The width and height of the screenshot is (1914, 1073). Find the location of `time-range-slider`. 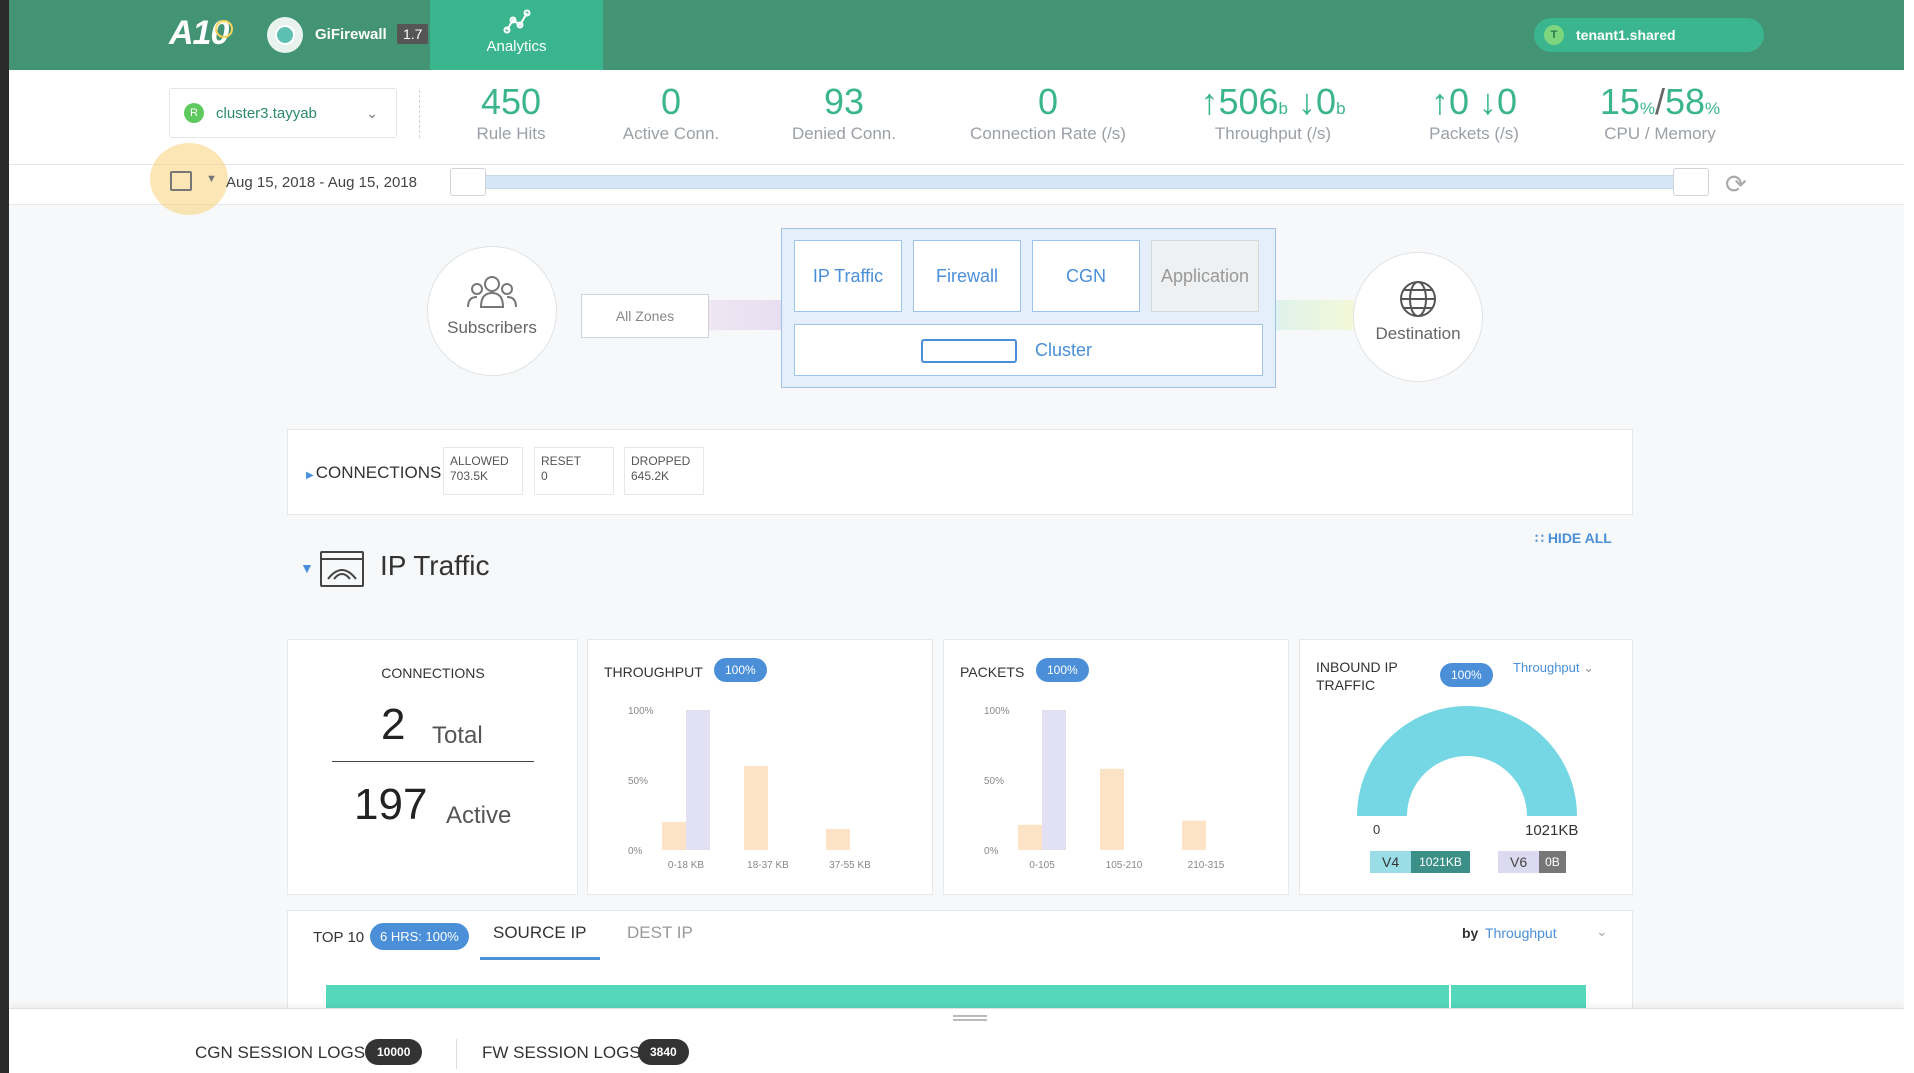

time-range-slider is located at coordinates (1084, 182).